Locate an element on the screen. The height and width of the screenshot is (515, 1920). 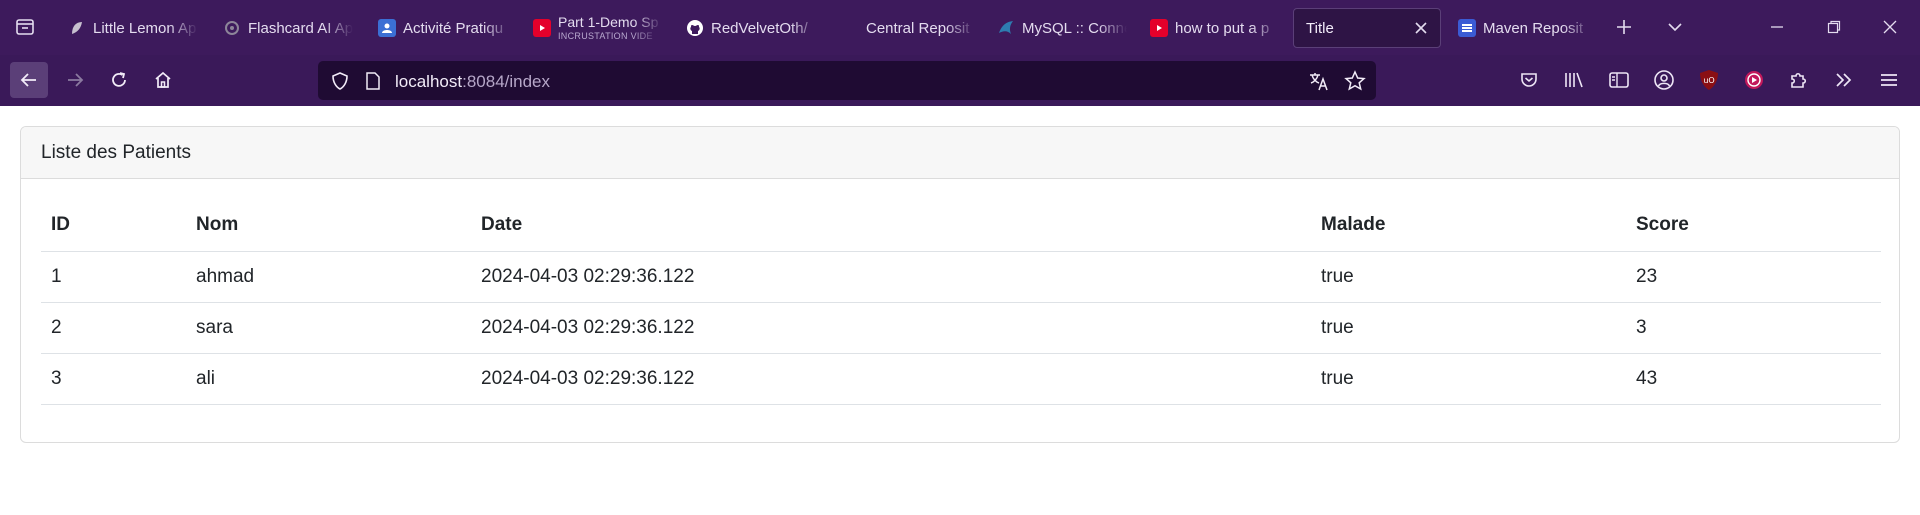
navigation-toolbar: localhost:8084/index uO is located at coordinates (960, 80).